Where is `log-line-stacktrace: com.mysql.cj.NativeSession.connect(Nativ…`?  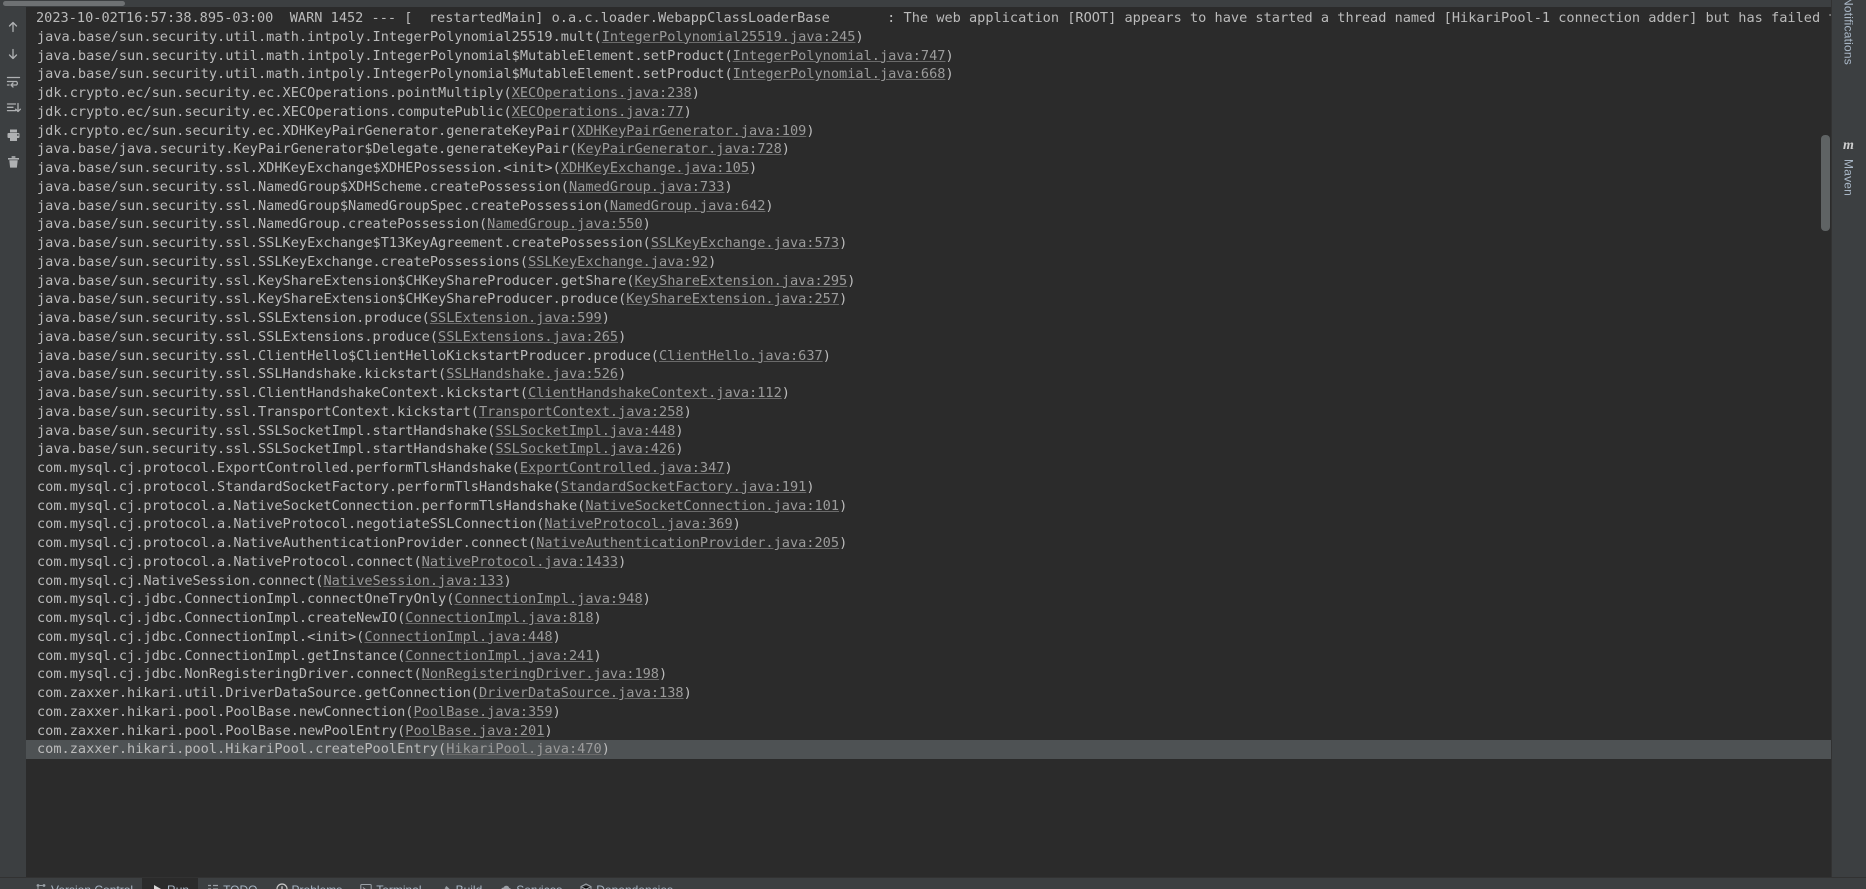
log-line-stacktrace: com.mysql.cj.NativeSession.connect(Nativ… is located at coordinates (928, 581).